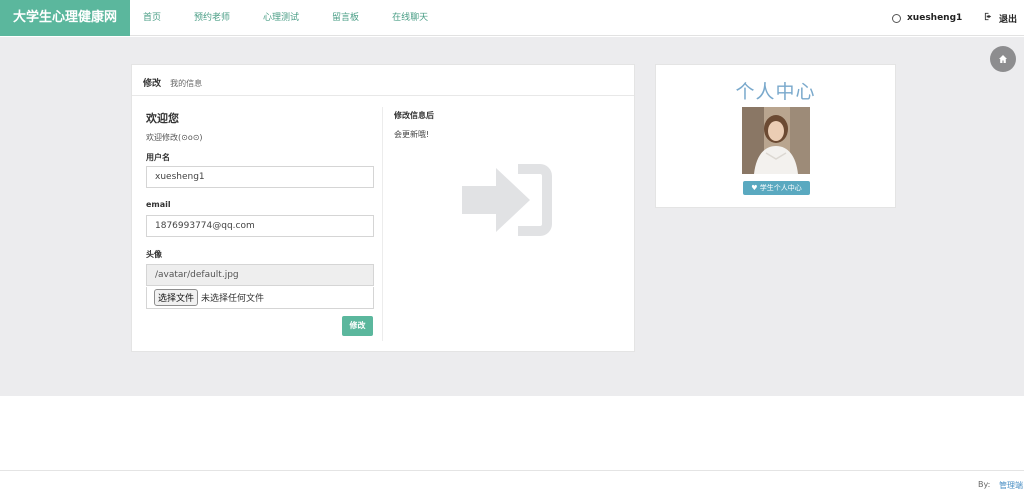 This screenshot has width=1024, height=497. I want to click on current-user: xuesheng1, so click(927, 18).